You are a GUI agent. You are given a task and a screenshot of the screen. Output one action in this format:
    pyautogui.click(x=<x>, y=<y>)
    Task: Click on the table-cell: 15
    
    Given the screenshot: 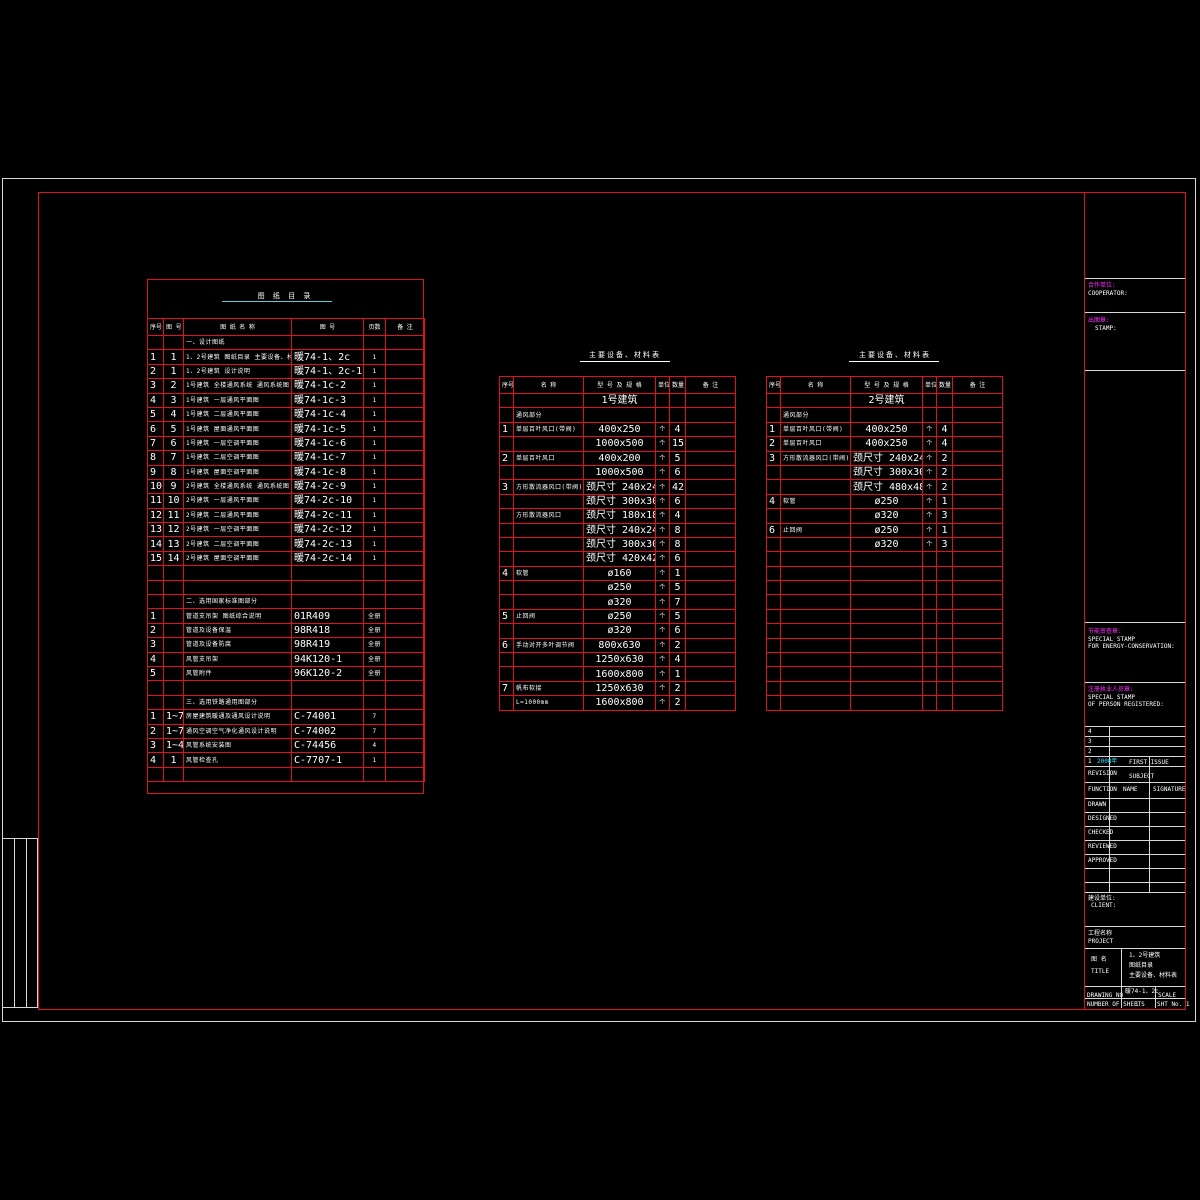 What is the action you would take?
    pyautogui.click(x=677, y=444)
    